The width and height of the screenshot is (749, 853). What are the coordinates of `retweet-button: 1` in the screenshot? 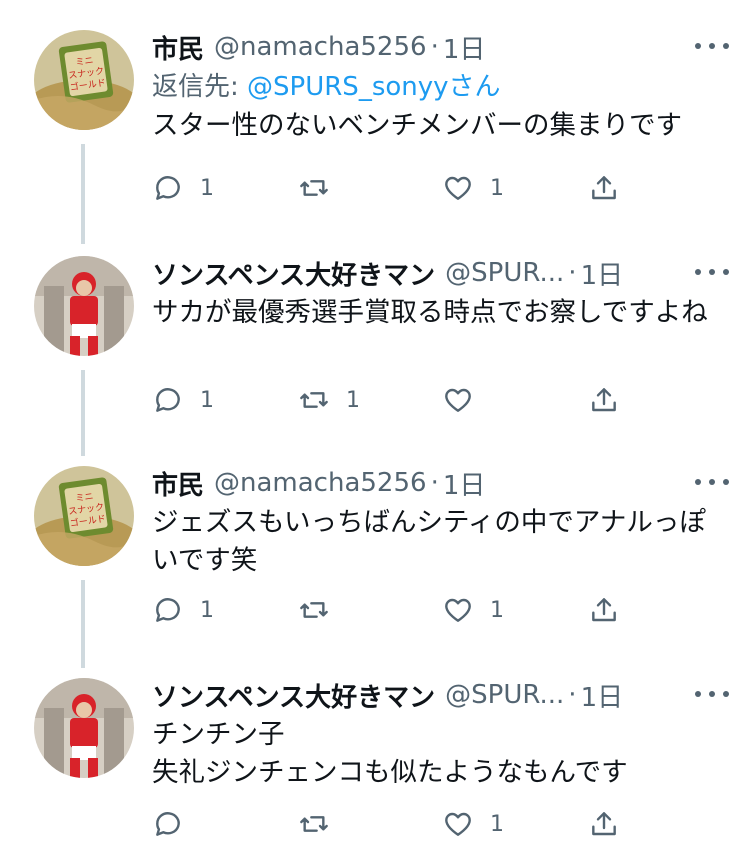 It's located at (329, 400).